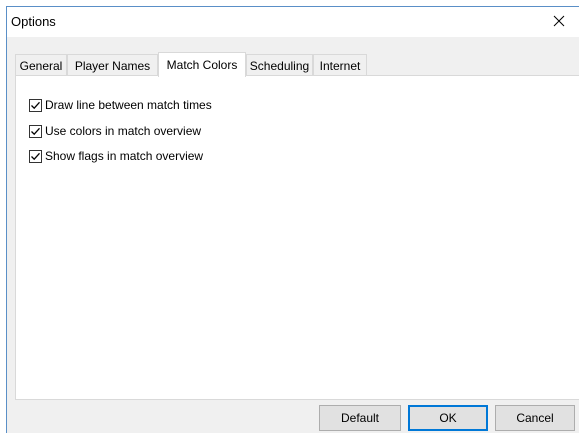  I want to click on close-icon, so click(559, 22).